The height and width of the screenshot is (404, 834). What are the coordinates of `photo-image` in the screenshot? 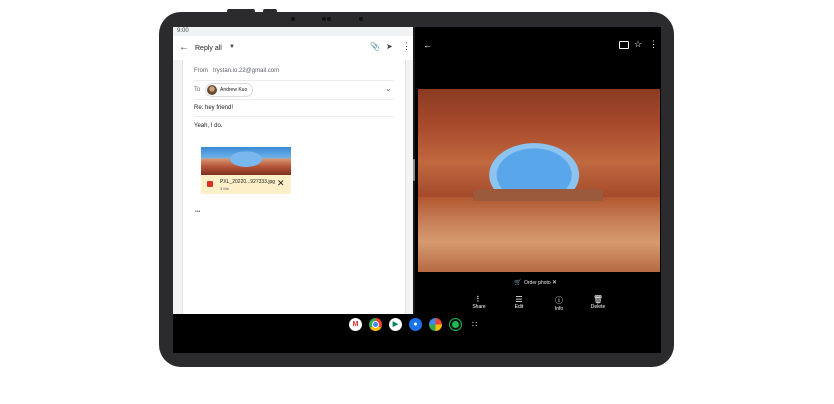 It's located at (539, 180).